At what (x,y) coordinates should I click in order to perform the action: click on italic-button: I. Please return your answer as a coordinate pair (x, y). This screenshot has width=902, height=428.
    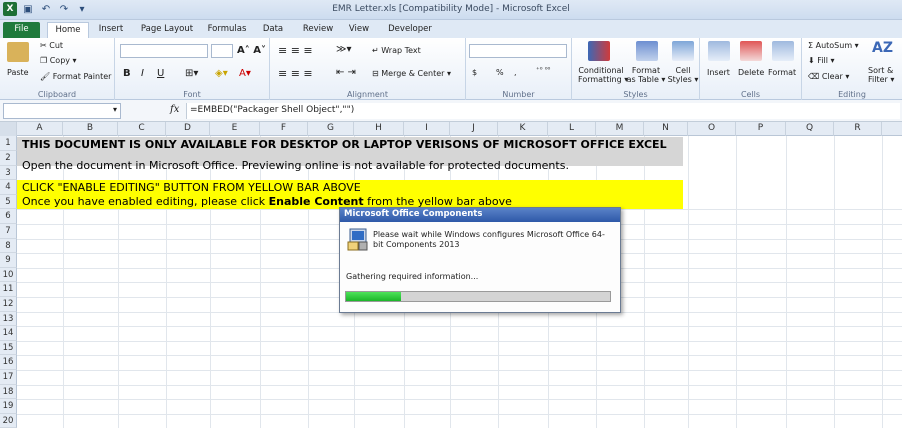
    Looking at the image, I should click on (142, 73).